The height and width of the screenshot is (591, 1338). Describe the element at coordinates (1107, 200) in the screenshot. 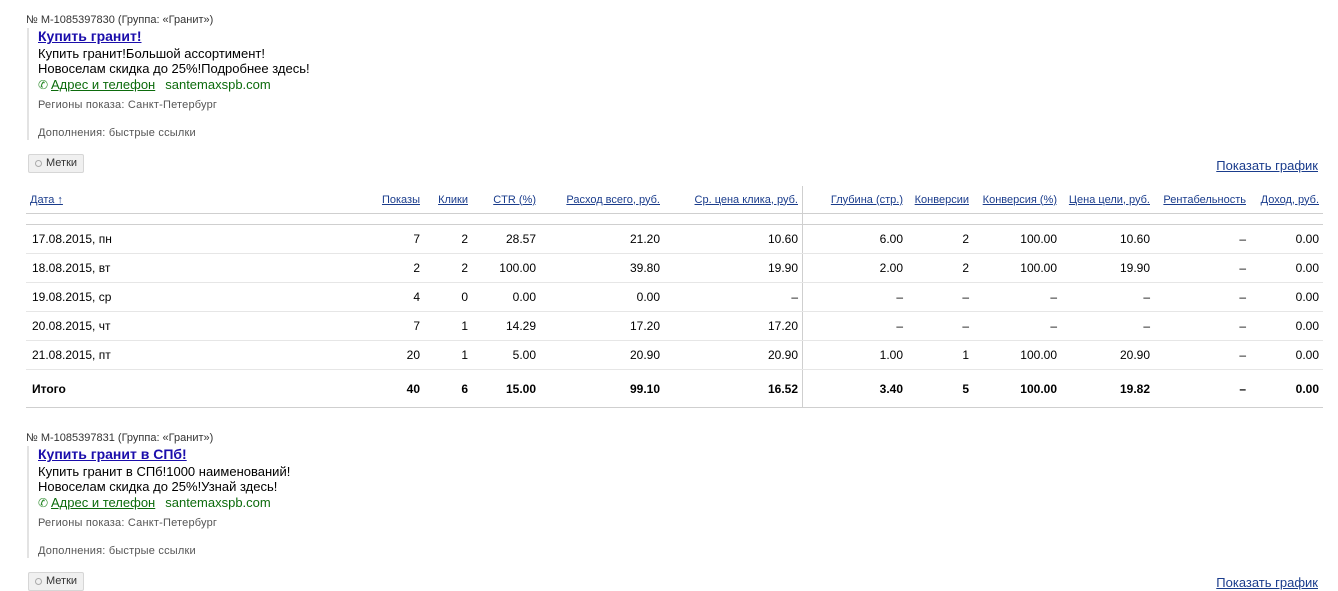

I see `col-goal-cost-header: Цена цели, руб.` at that location.